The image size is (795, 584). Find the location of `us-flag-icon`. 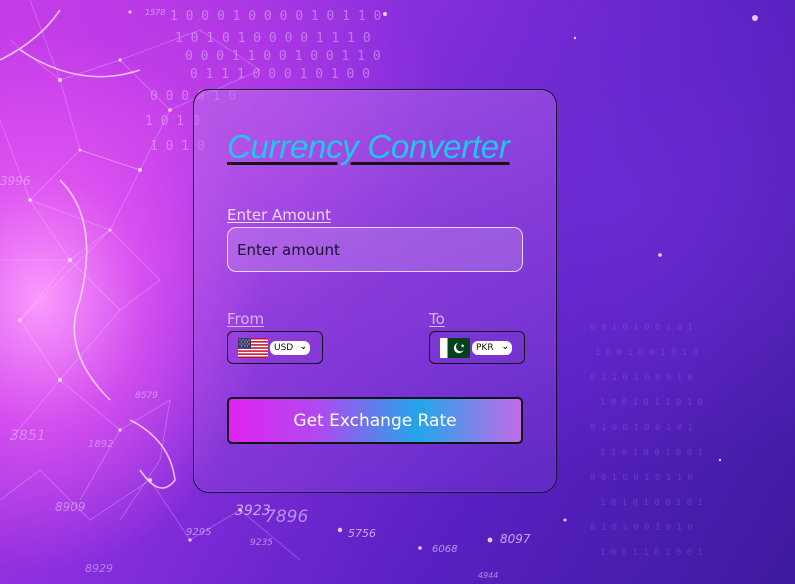

us-flag-icon is located at coordinates (253, 347).